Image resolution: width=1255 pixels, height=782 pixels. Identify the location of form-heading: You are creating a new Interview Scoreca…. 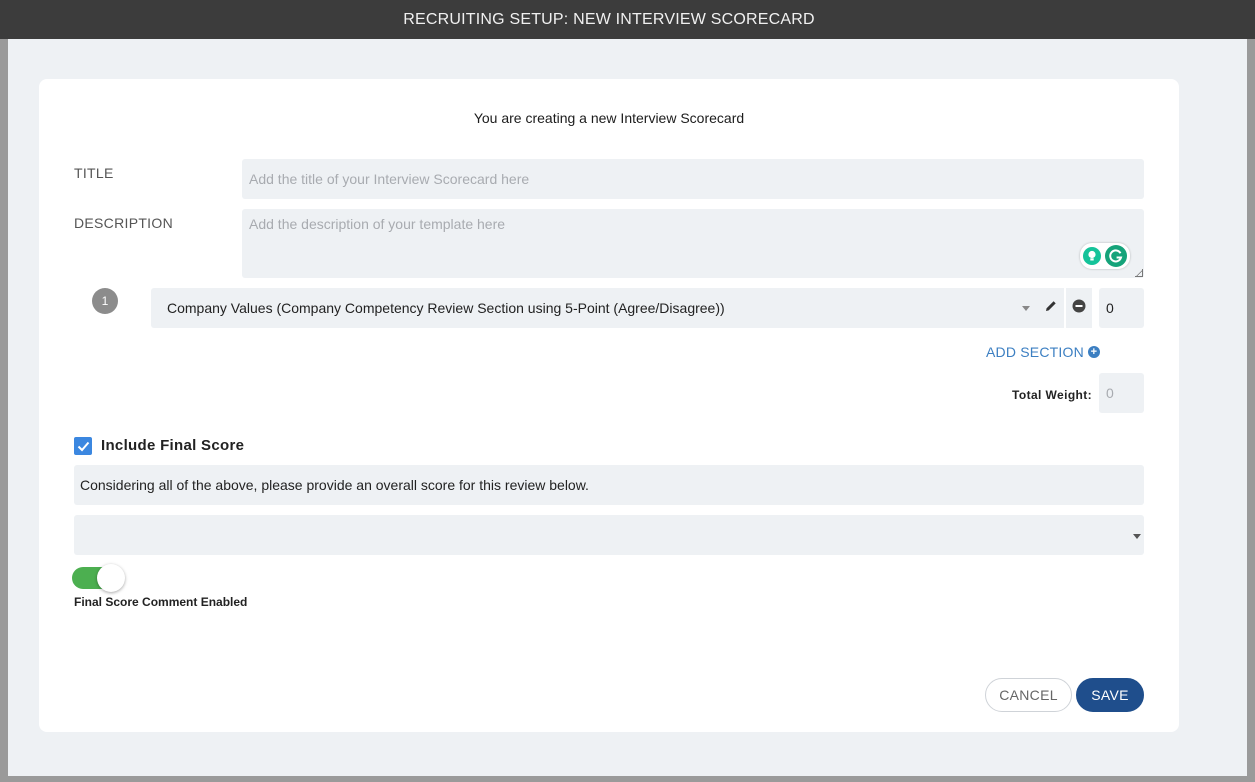
(609, 118).